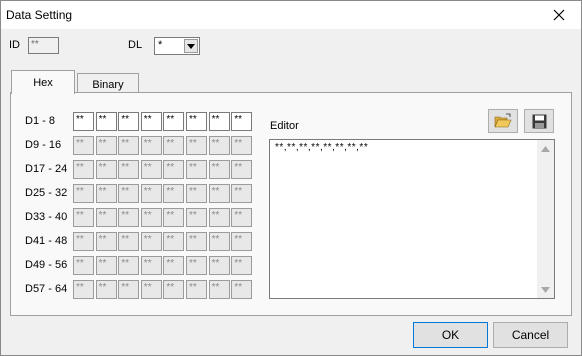 This screenshot has height=356, width=582. I want to click on editor-label: Editor, so click(284, 126).